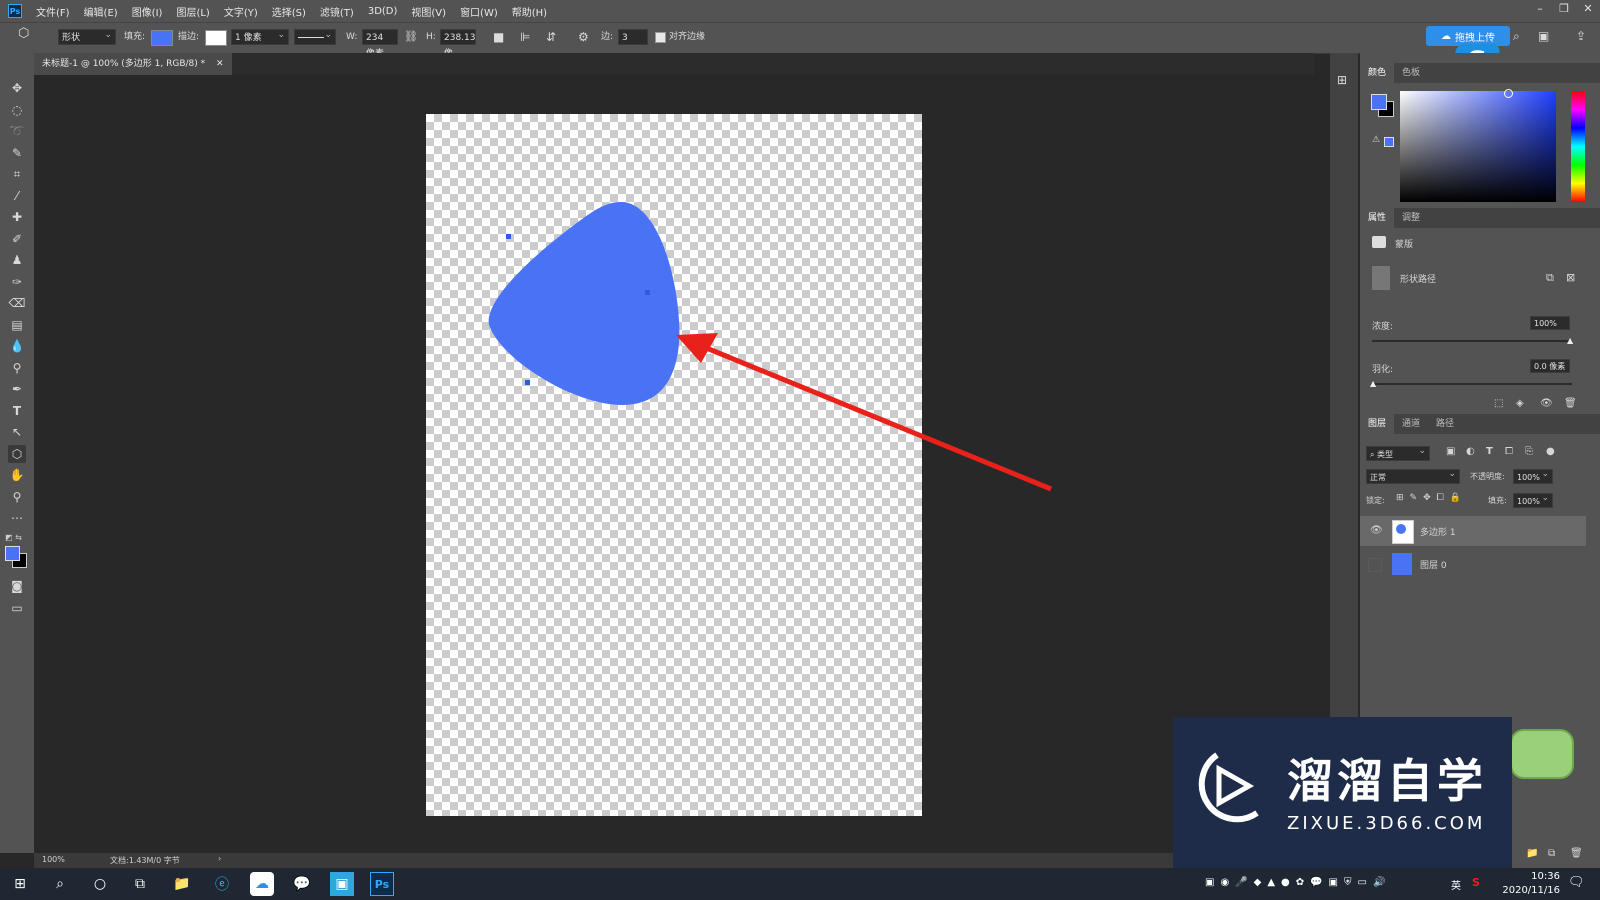  What do you see at coordinates (262, 884) in the screenshot?
I see `baidu-netdisk-icon: ☁` at bounding box center [262, 884].